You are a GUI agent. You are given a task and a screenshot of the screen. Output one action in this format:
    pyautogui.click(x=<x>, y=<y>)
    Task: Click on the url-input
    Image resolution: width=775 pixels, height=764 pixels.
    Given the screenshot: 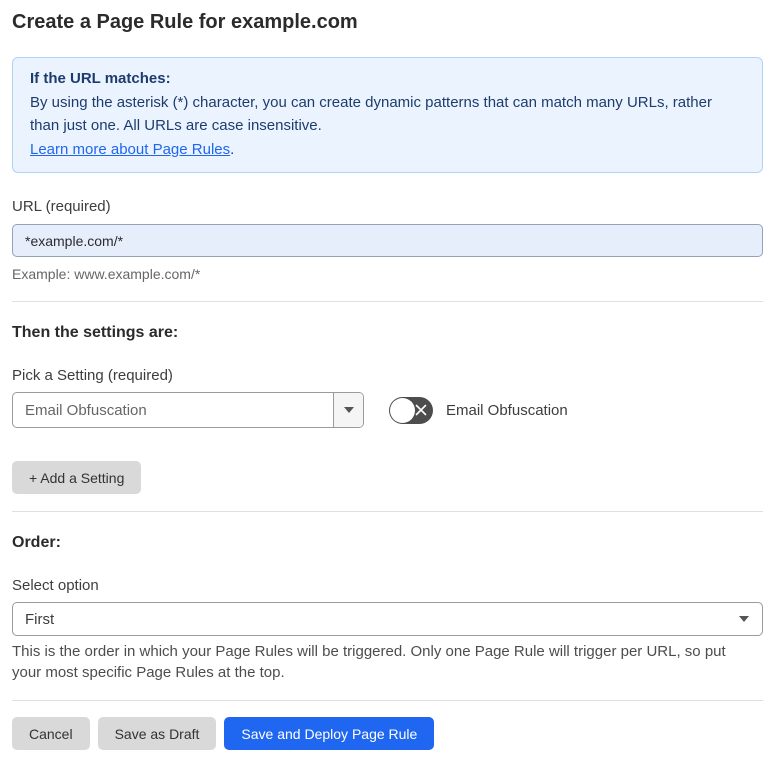 What is the action you would take?
    pyautogui.click(x=387, y=240)
    